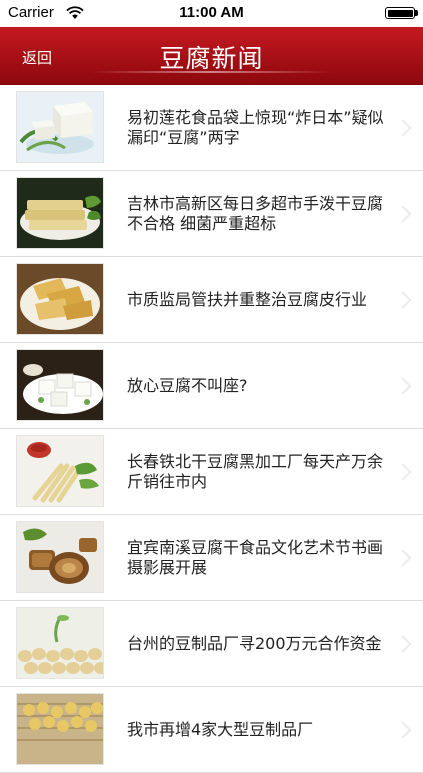 The width and height of the screenshot is (423, 773). I want to click on battery-icon, so click(400, 13).